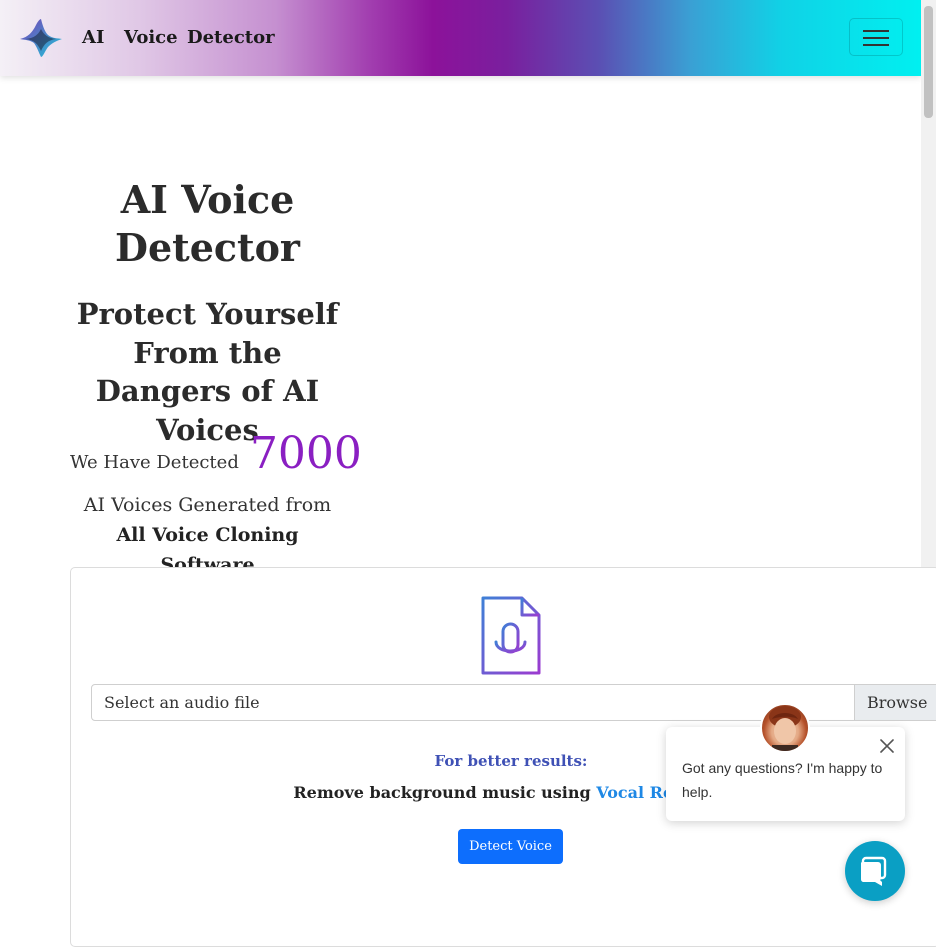 The width and height of the screenshot is (936, 947). I want to click on brand-word-ai: AI, so click(93, 37).